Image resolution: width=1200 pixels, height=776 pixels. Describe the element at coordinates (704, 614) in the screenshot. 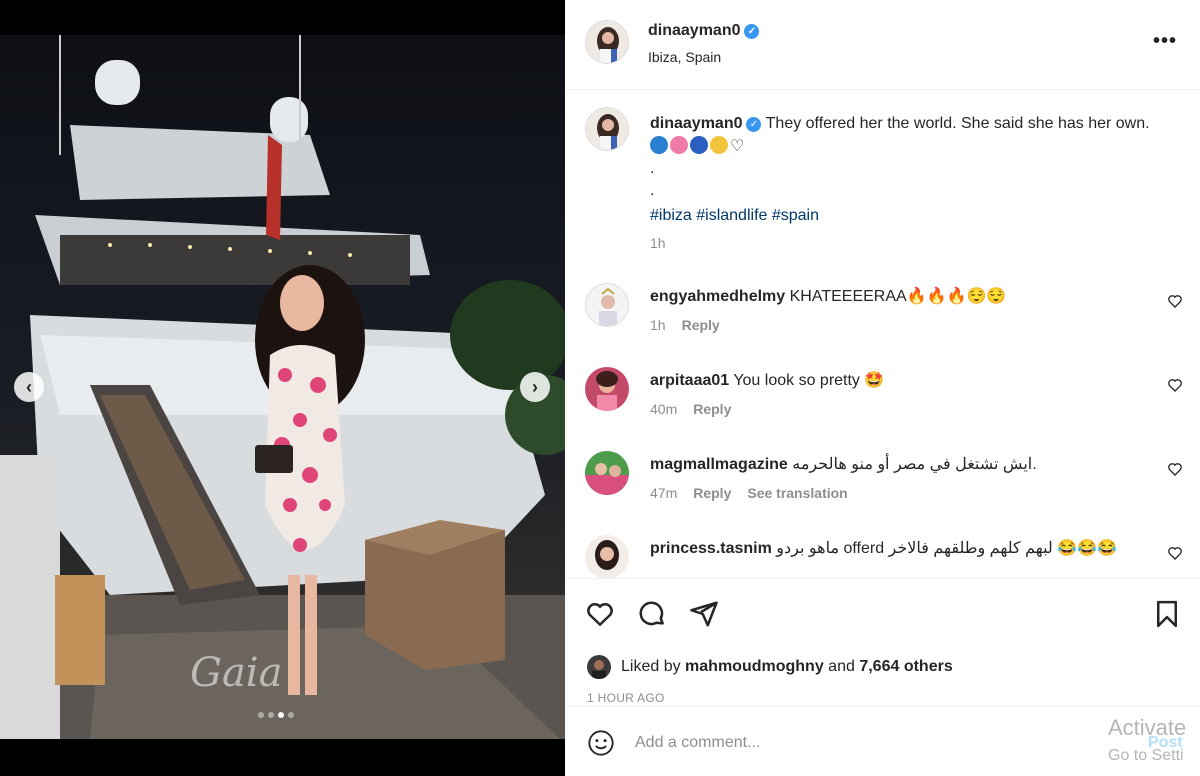

I see `share-icon` at that location.